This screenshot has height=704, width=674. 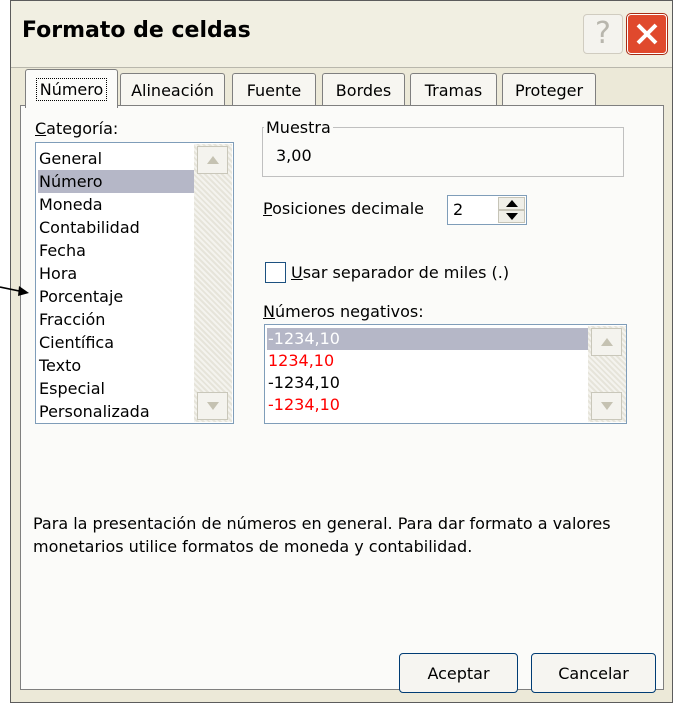 I want to click on tab-numero: Número, so click(x=71, y=88).